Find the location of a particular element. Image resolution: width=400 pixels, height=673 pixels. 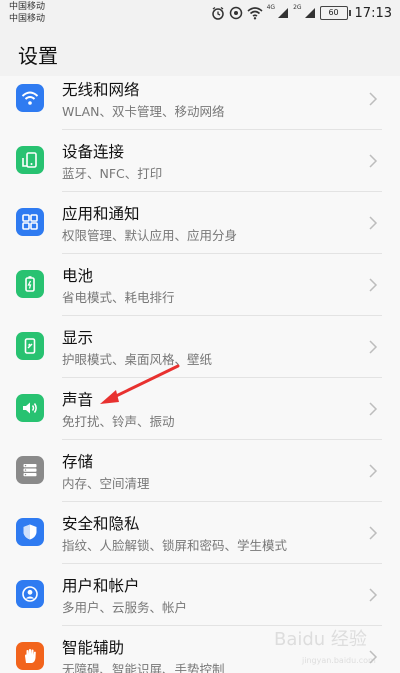

item-label: 显示 is located at coordinates (78, 338).